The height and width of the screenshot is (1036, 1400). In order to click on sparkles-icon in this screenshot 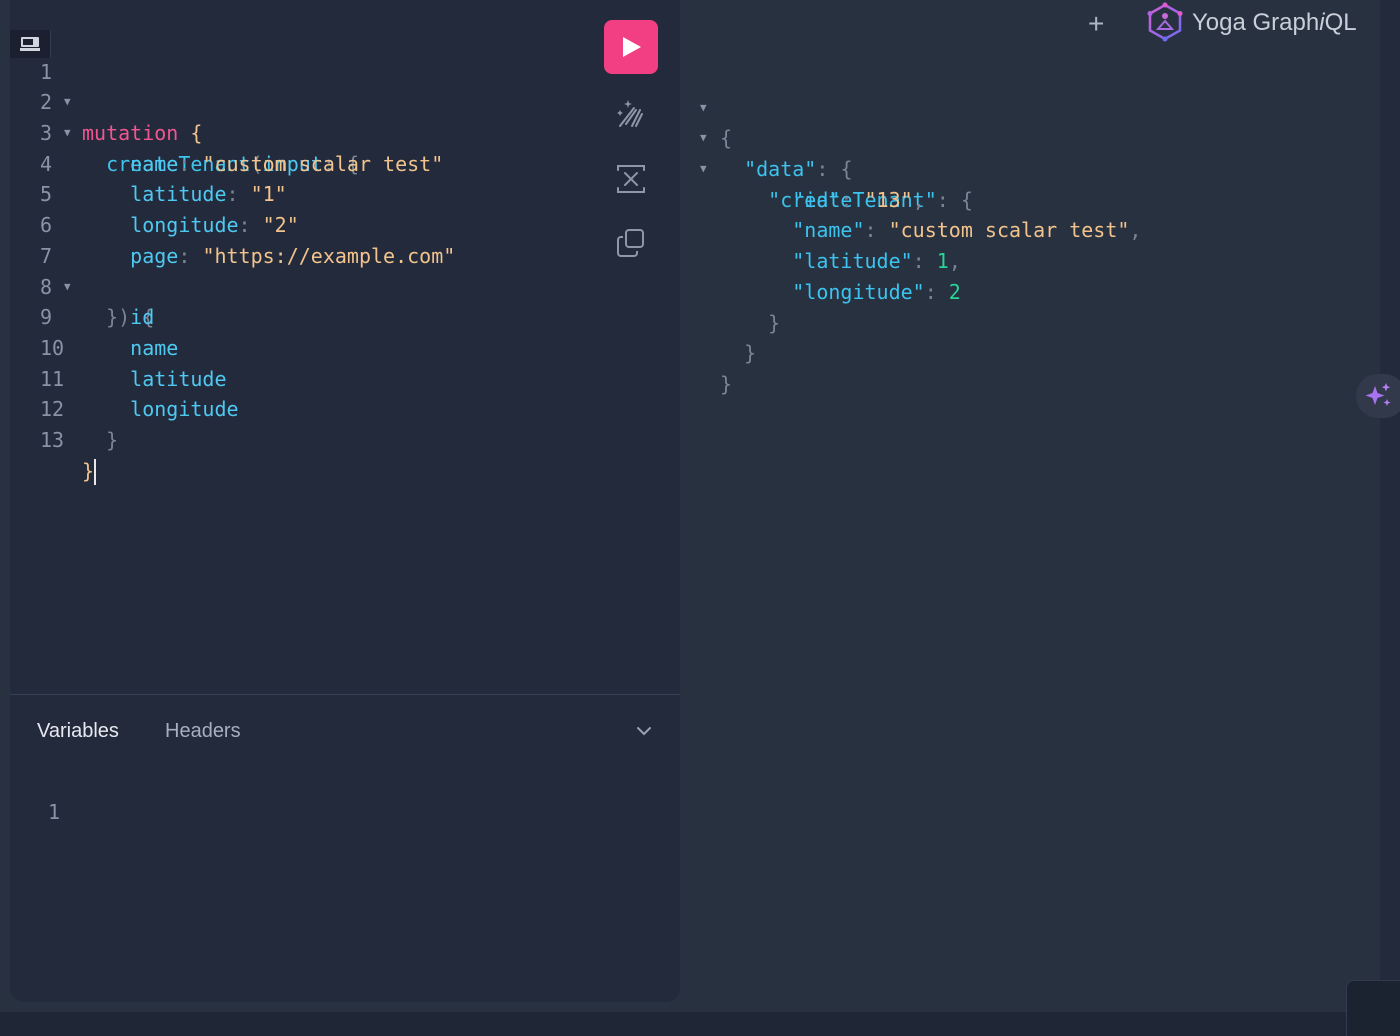, I will do `click(1378, 394)`.